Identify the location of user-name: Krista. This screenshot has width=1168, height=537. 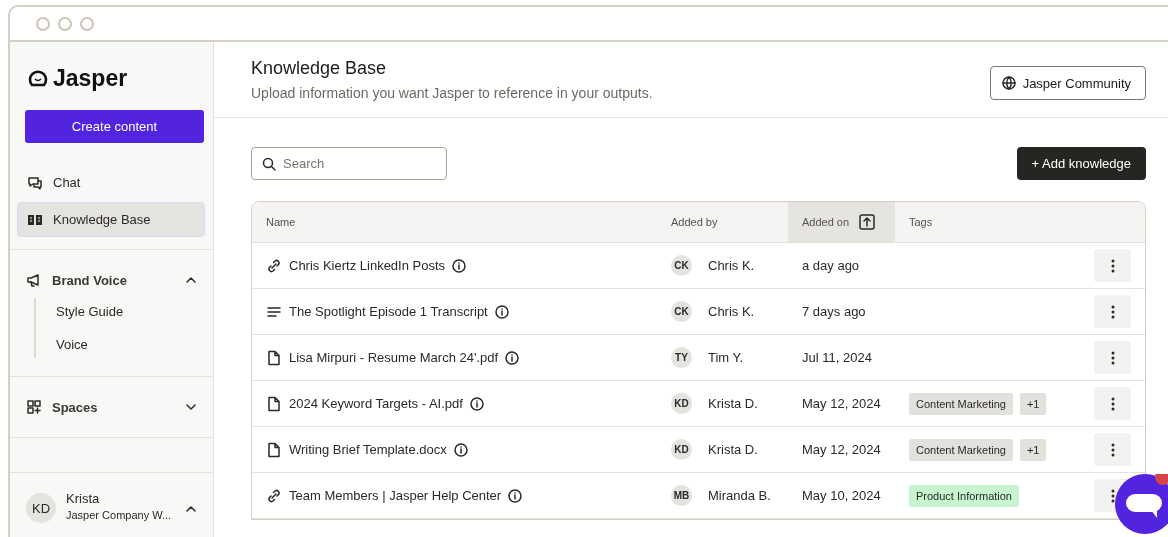
(83, 498).